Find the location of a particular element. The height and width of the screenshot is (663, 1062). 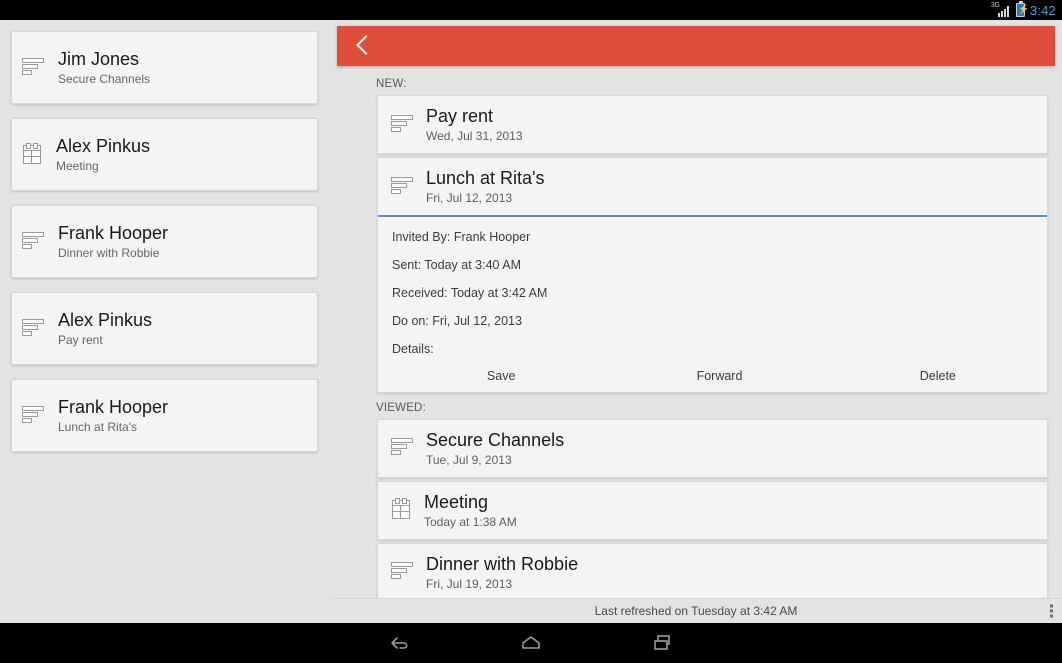

sidebar-item-text: Alex Pinkus Meeting is located at coordinates (103, 154).